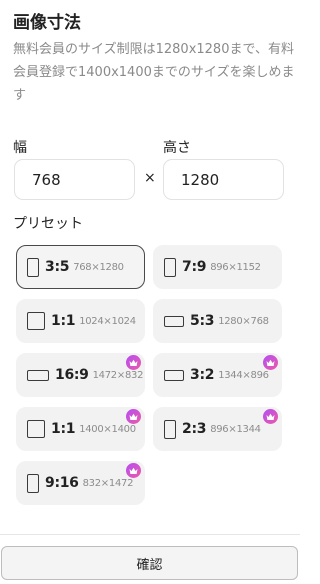 The image size is (320, 584). I want to click on preset-resolution: 896×1344, so click(235, 429).